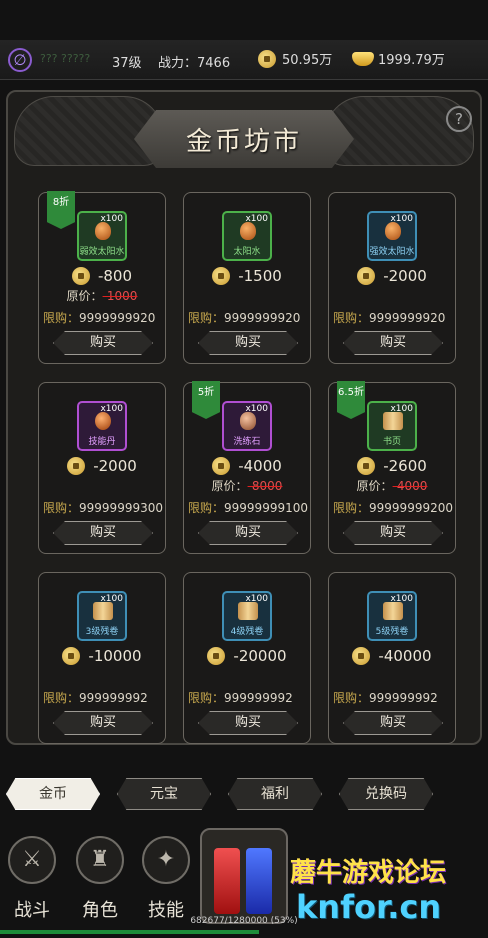 The height and width of the screenshot is (938, 488). I want to click on item-name: 5级残卷, so click(392, 632).